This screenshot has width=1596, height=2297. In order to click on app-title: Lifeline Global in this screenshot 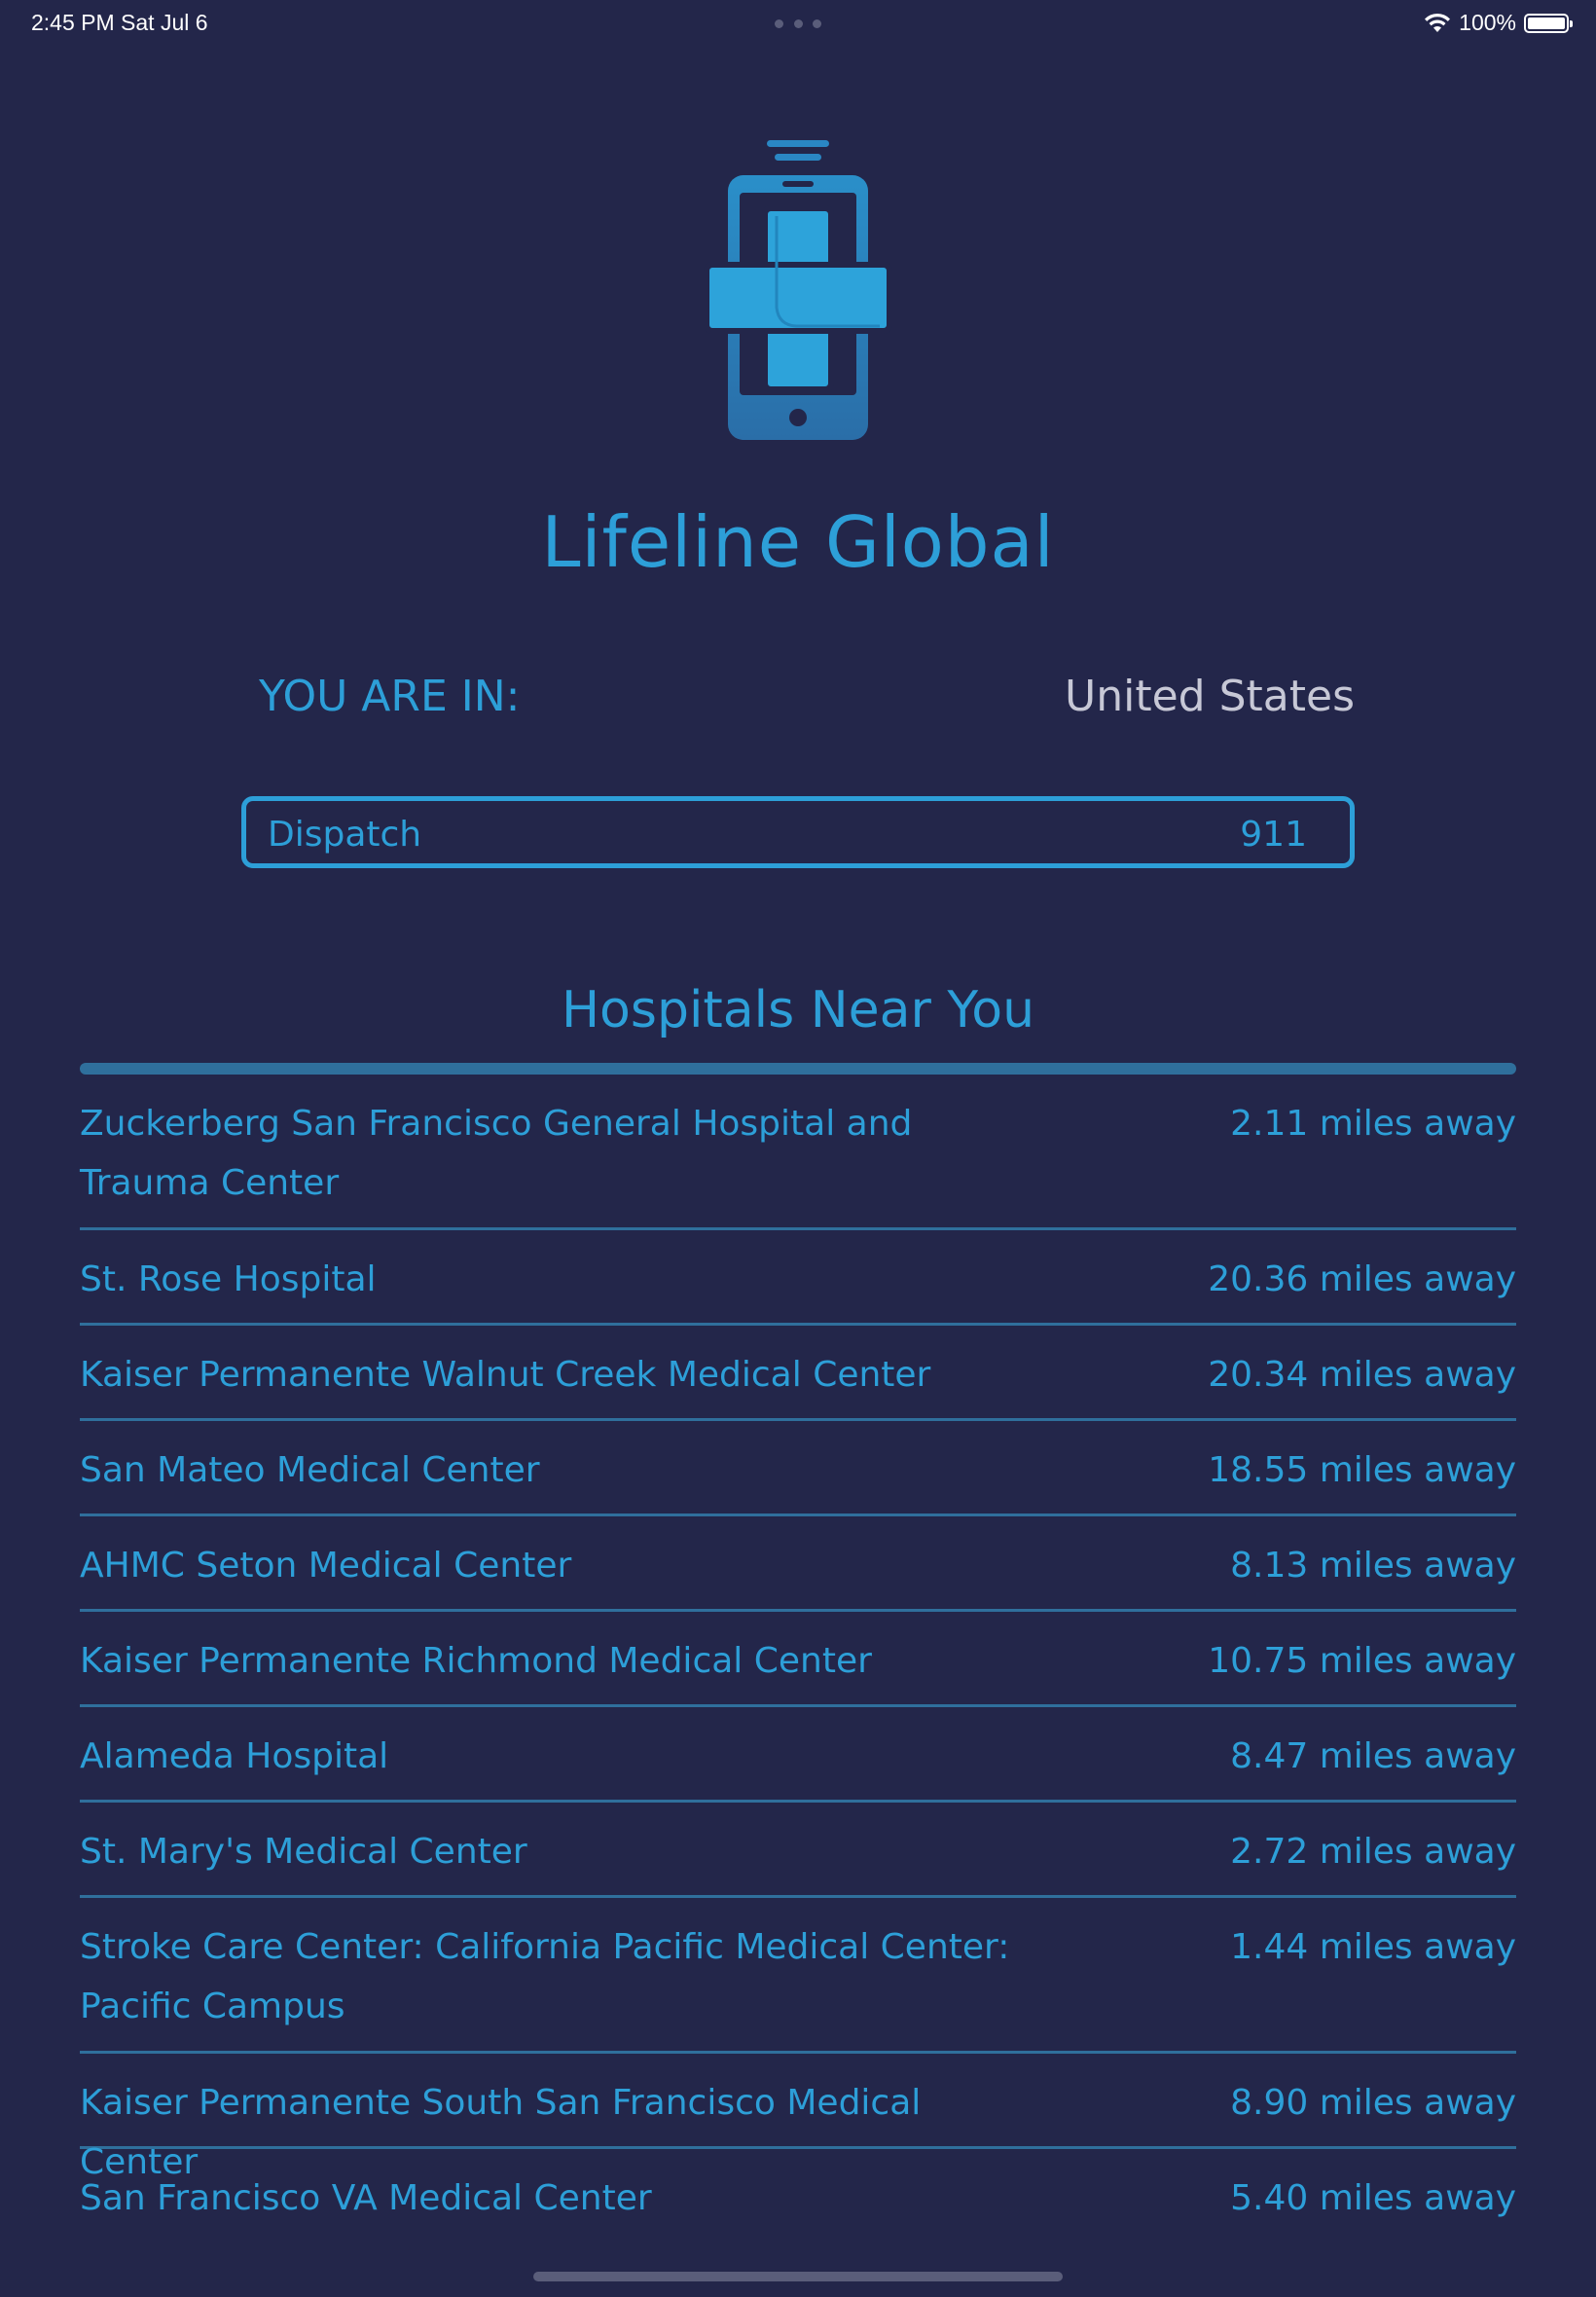, I will do `click(798, 542)`.